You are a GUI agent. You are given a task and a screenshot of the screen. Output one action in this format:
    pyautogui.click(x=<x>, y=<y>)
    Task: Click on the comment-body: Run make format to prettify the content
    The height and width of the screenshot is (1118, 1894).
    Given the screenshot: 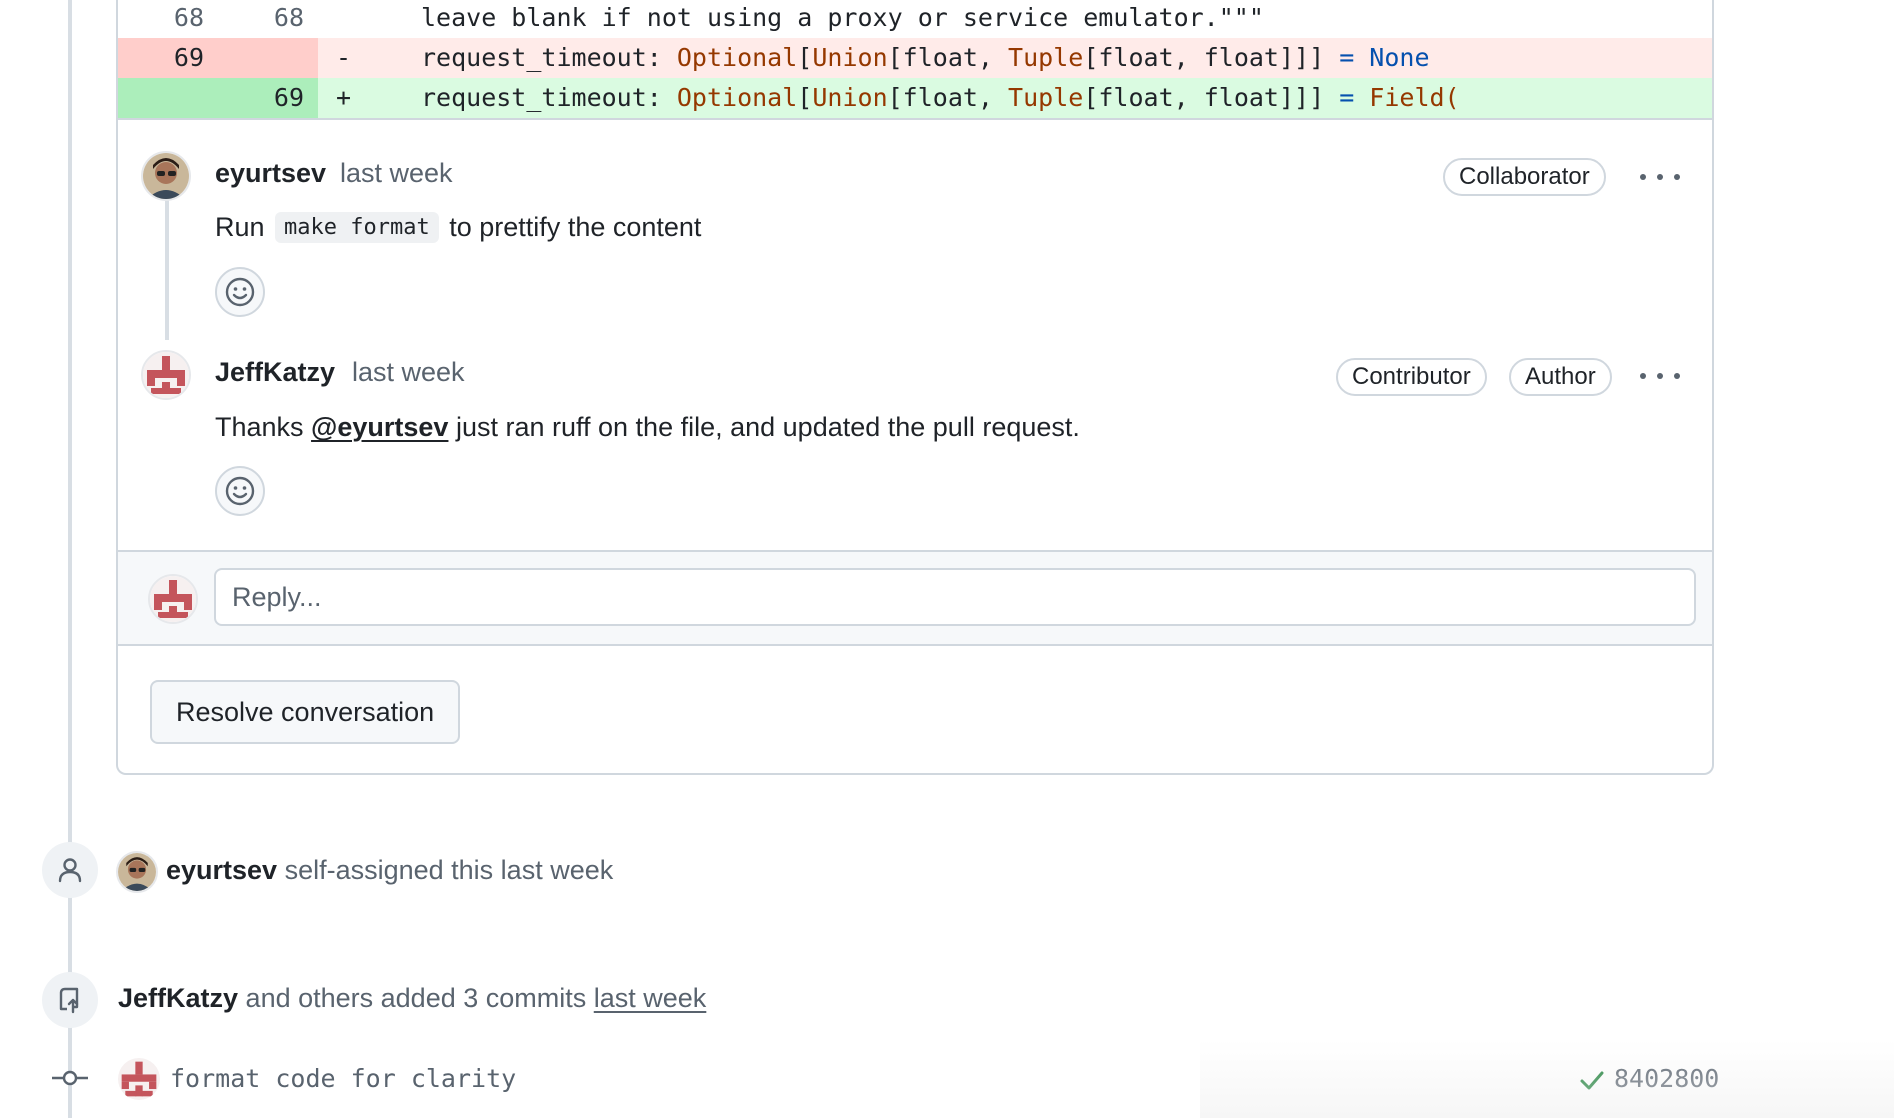 What is the action you would take?
    pyautogui.click(x=458, y=227)
    